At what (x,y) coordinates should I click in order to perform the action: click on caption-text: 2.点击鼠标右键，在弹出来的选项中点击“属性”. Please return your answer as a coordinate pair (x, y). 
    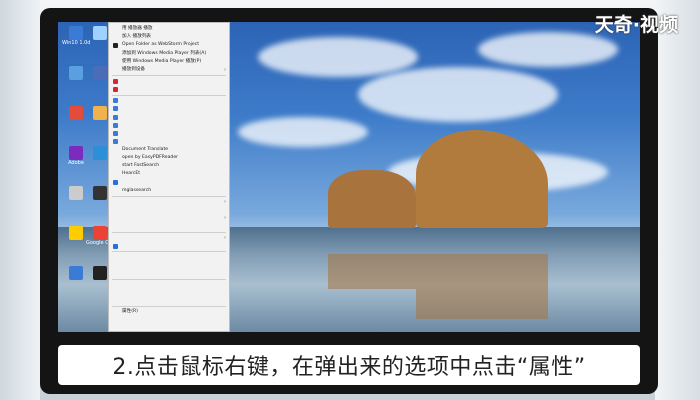
    Looking at the image, I should click on (349, 367).